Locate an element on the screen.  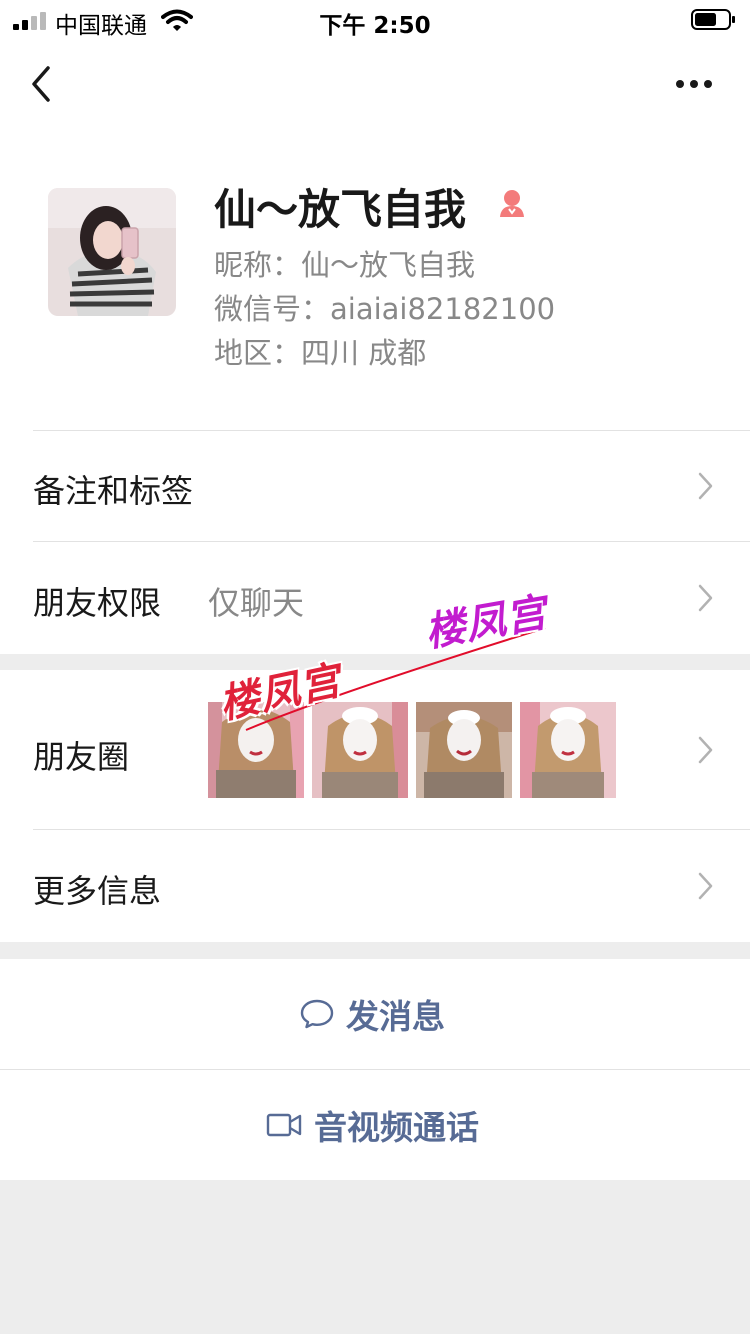
video-call-label: 音视频通话 is located at coordinates (396, 1127).